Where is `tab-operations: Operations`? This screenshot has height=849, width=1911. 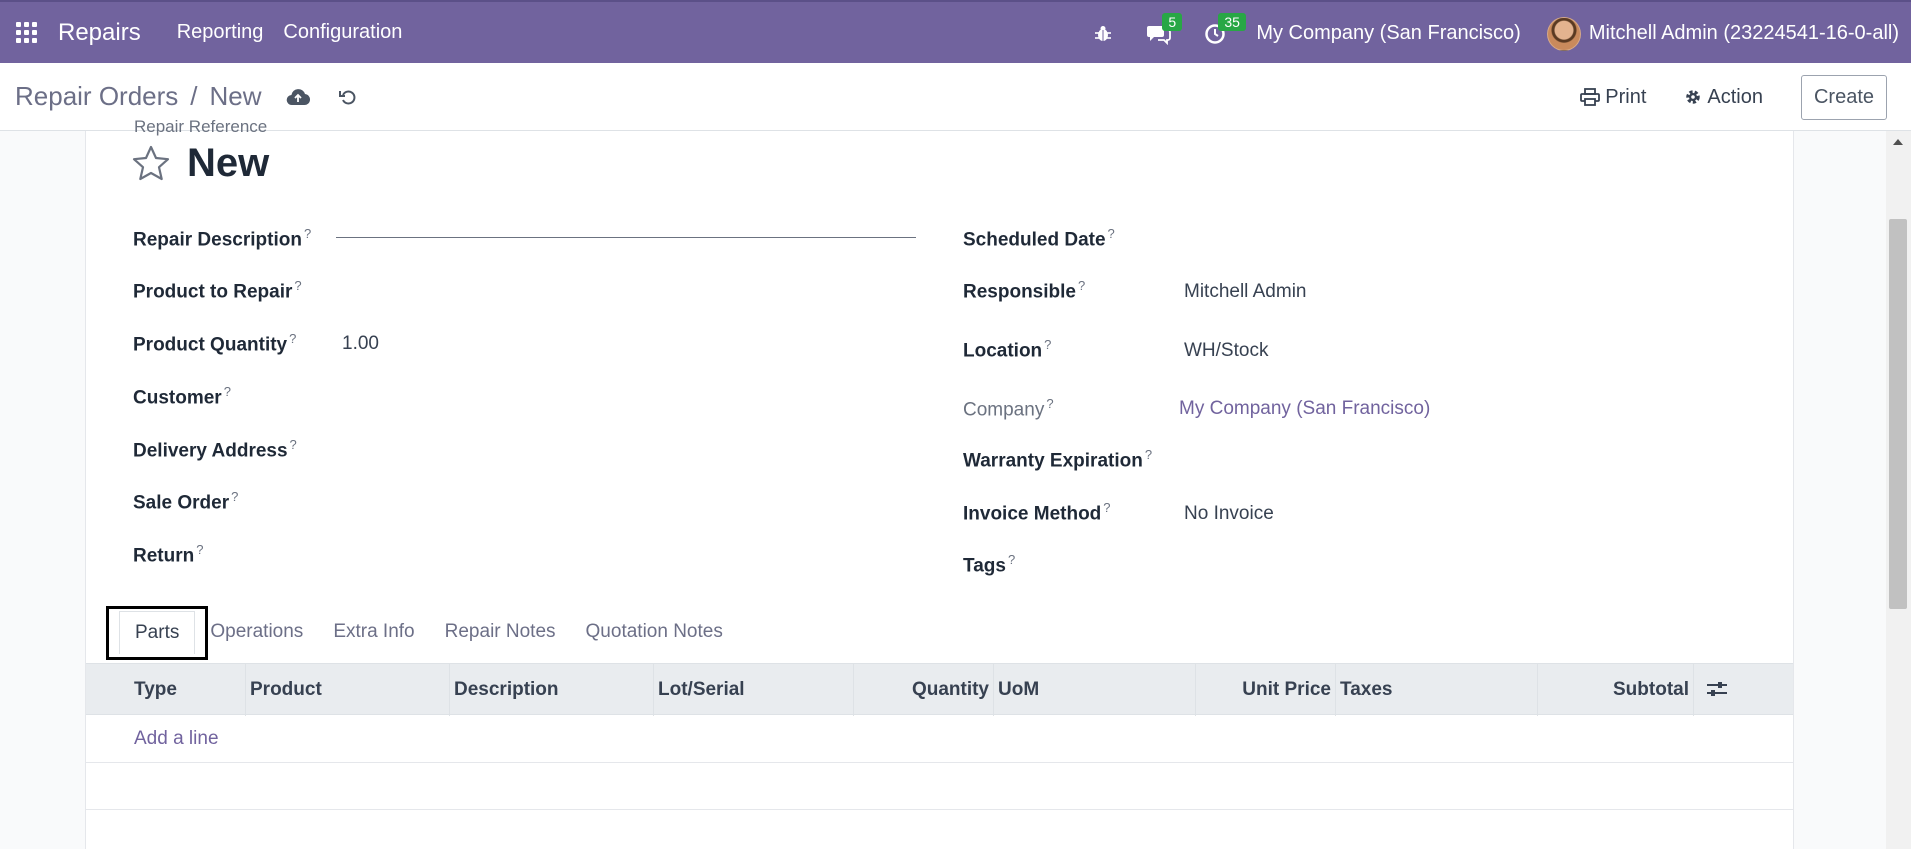
tab-operations: Operations is located at coordinates (256, 632).